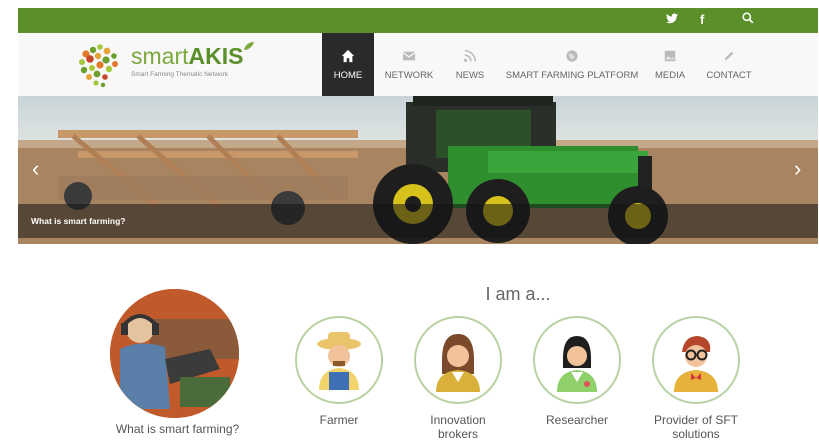 This screenshot has height=443, width=819. What do you see at coordinates (670, 64) in the screenshot?
I see `nav-media: MEDIA` at bounding box center [670, 64].